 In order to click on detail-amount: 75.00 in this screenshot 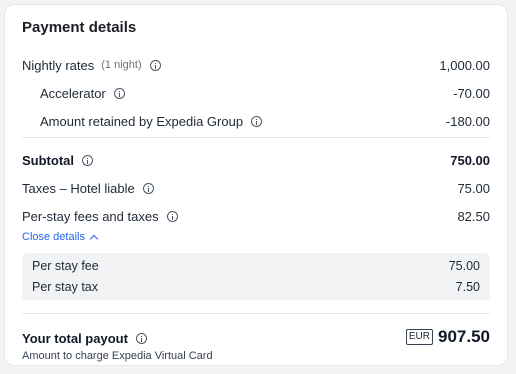, I will do `click(464, 266)`.